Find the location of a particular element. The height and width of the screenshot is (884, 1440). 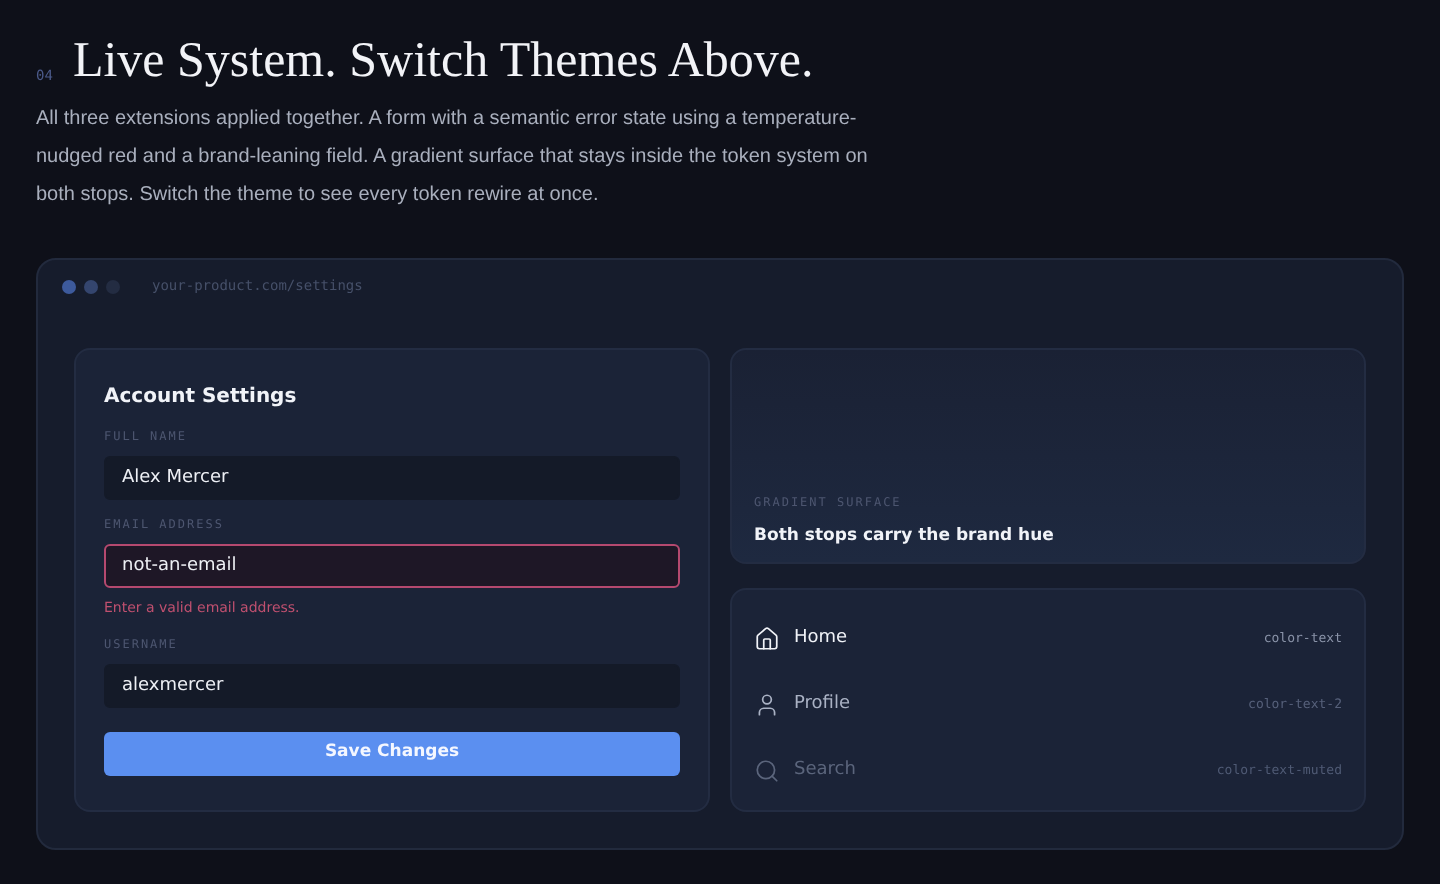

nav-item: Profile is located at coordinates (822, 705).